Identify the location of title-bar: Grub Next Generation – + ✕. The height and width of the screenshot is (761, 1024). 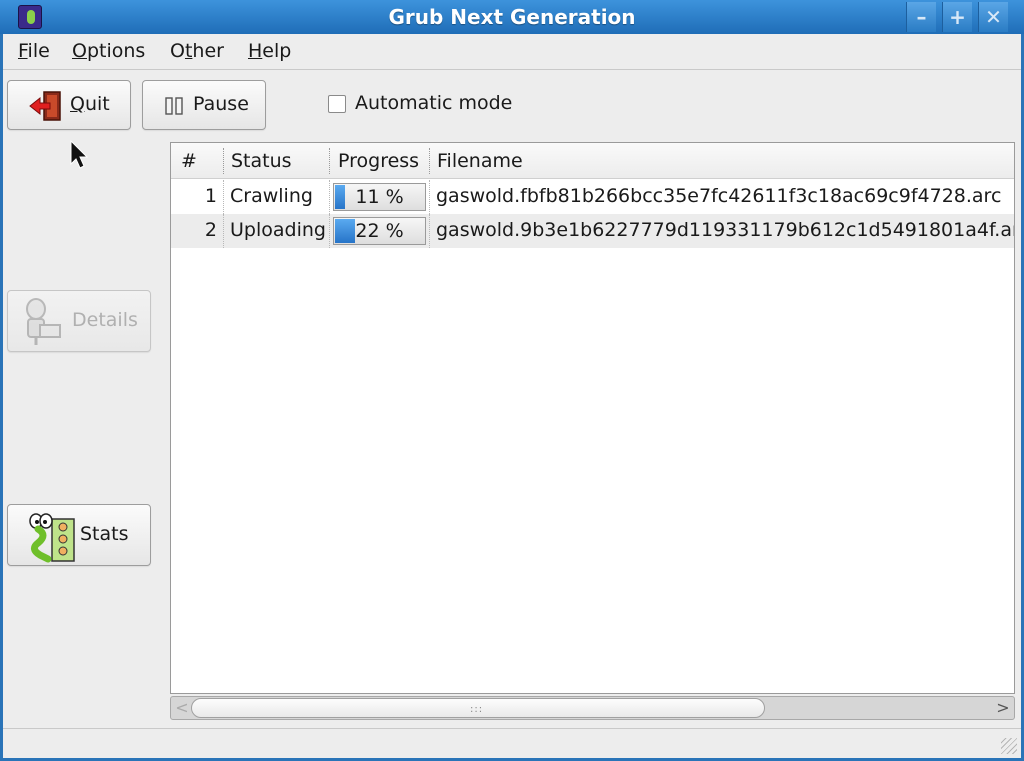
(512, 17).